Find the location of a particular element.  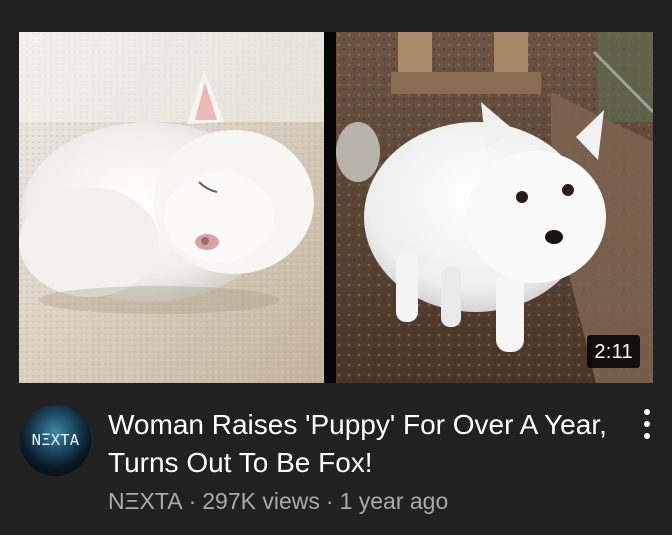

more-vertical-icon is located at coordinates (647, 424).